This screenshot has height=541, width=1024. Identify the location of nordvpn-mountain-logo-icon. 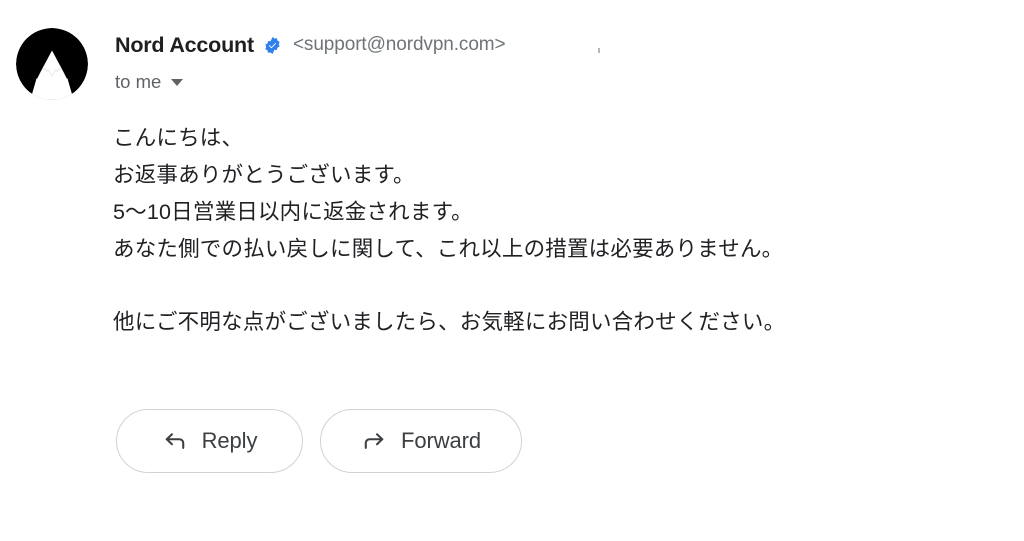
(52, 64).